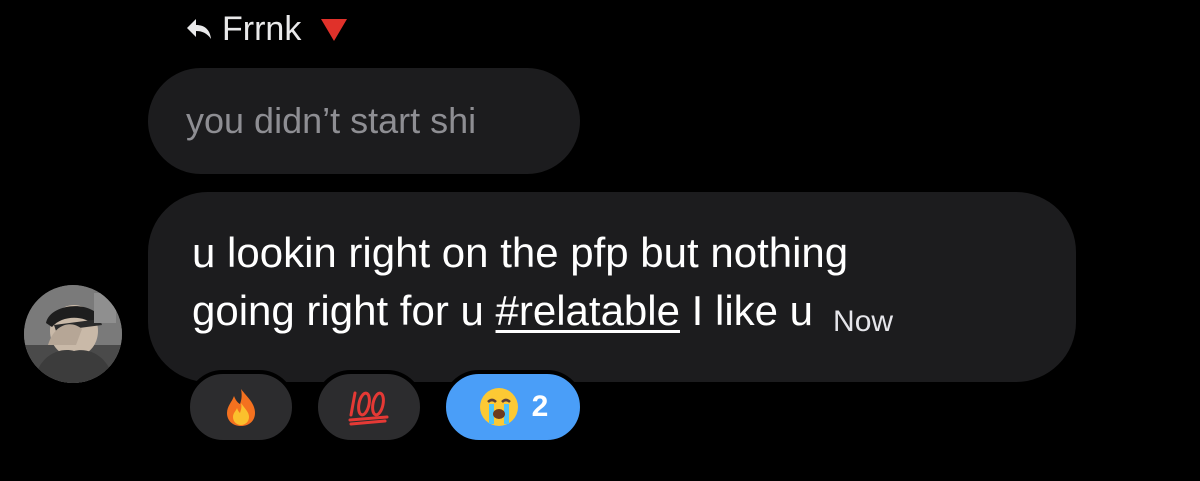 The height and width of the screenshot is (481, 1200). What do you see at coordinates (262, 28) in the screenshot?
I see `reply-to-name: Frrnk` at bounding box center [262, 28].